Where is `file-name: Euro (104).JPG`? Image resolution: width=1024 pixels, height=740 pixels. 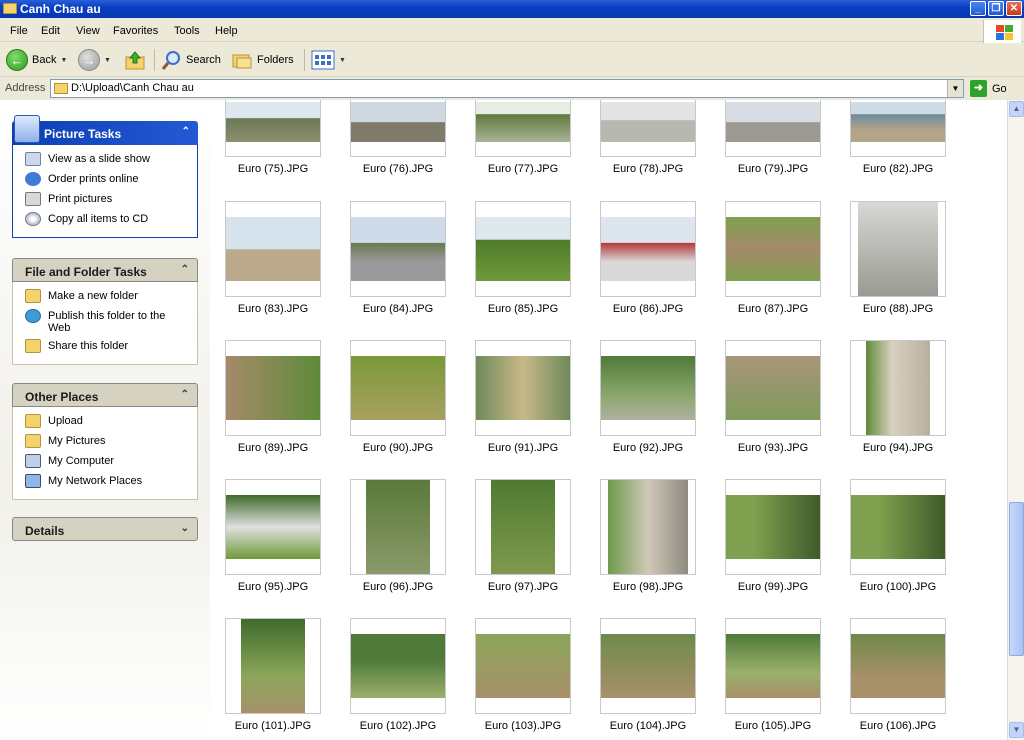
file-name: Euro (104).JPG is located at coordinates (648, 726).